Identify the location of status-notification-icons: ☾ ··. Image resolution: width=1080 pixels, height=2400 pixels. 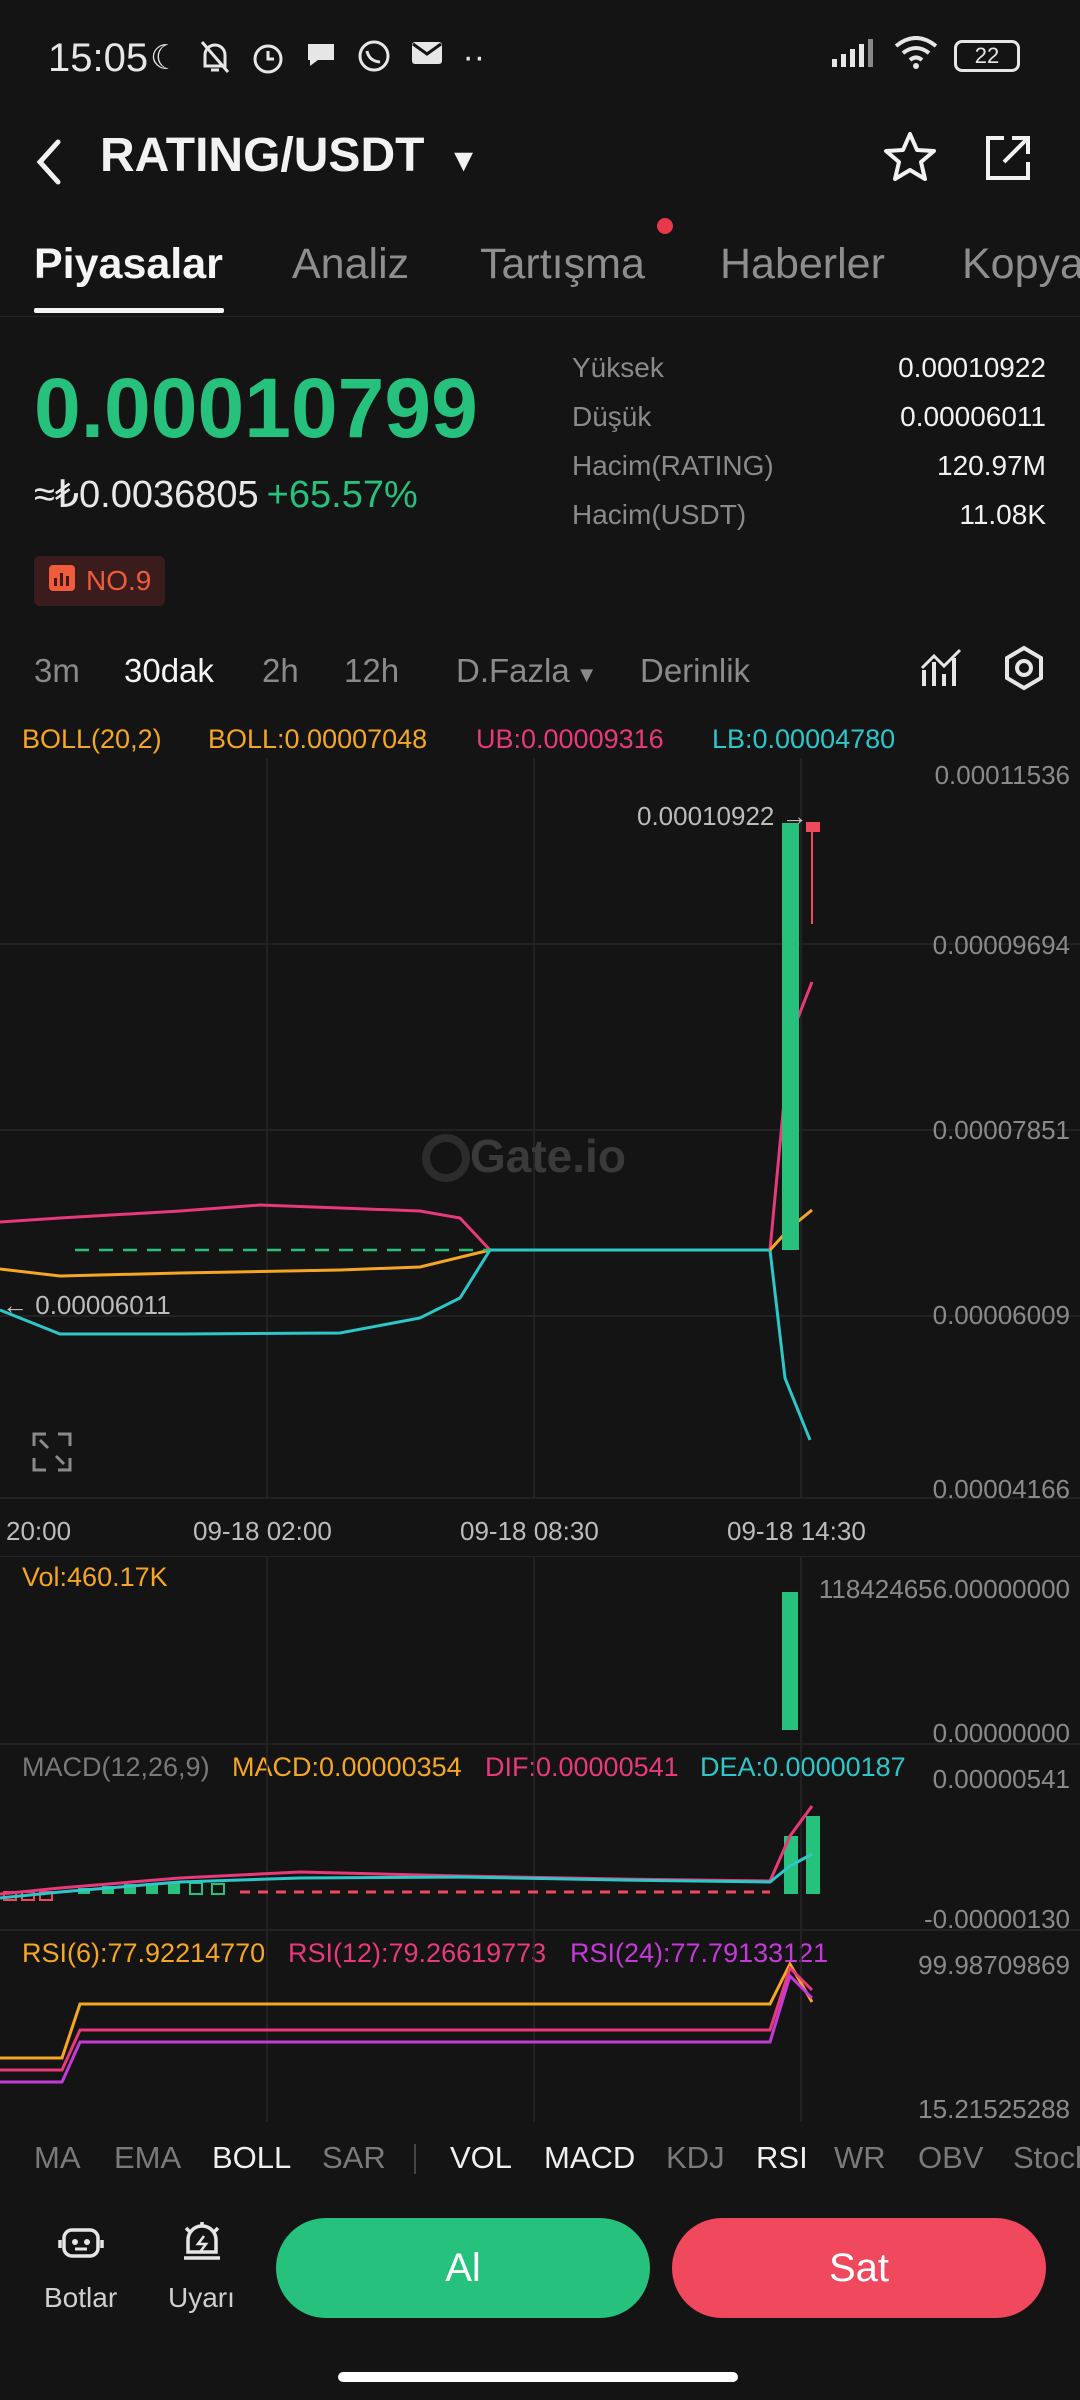
(317, 61).